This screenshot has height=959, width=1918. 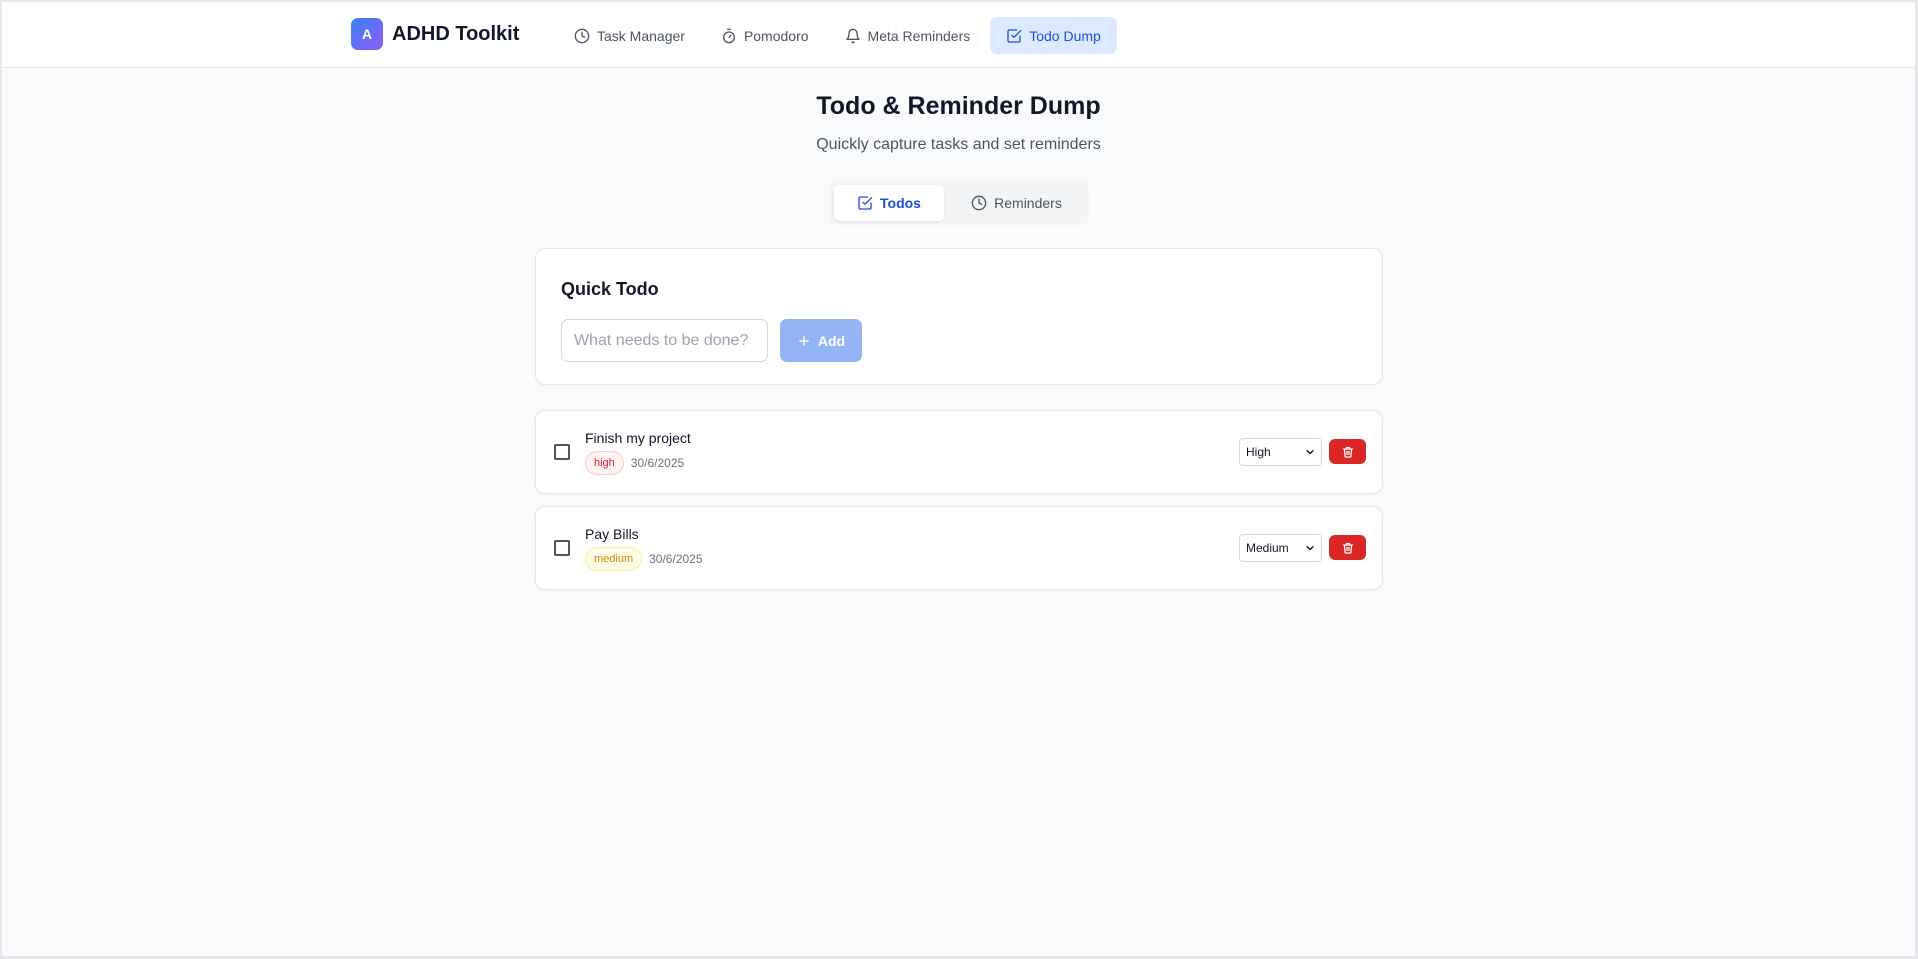 I want to click on nav-item-meta-reminders: Meta Reminders, so click(x=908, y=35).